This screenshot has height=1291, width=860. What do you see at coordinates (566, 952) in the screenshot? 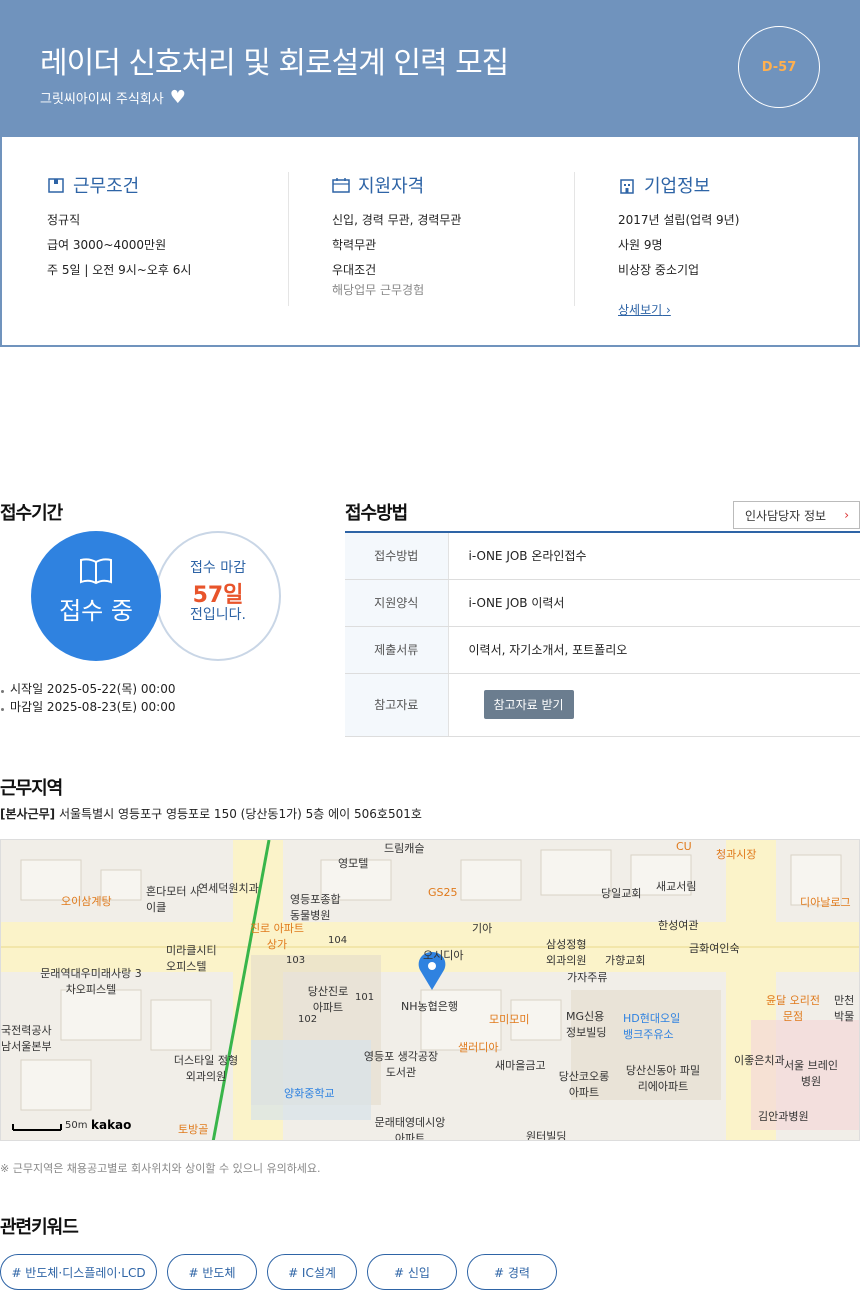
I see `map-label: 삼성정형 외과의원` at bounding box center [566, 952].